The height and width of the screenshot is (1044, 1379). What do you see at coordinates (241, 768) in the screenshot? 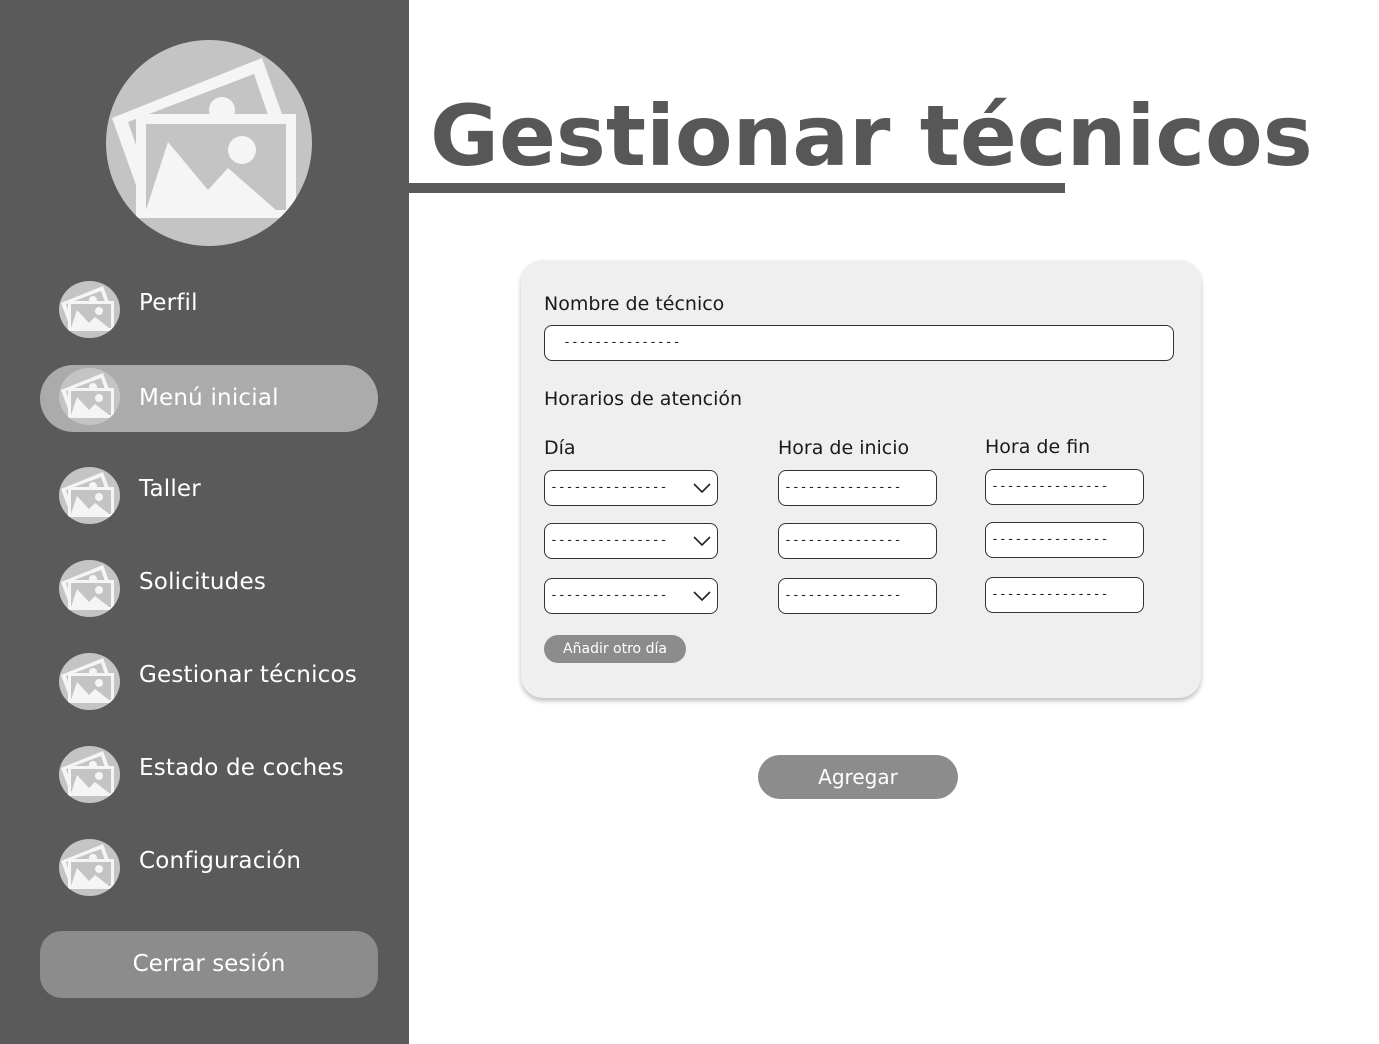
I see `sidebar-item-label: Estado de coches` at bounding box center [241, 768].